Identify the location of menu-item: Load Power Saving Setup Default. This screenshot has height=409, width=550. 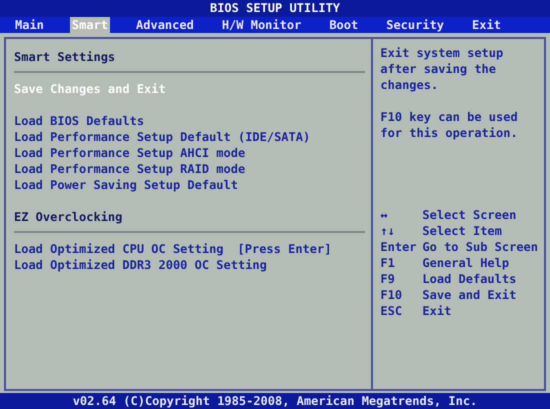
(126, 185).